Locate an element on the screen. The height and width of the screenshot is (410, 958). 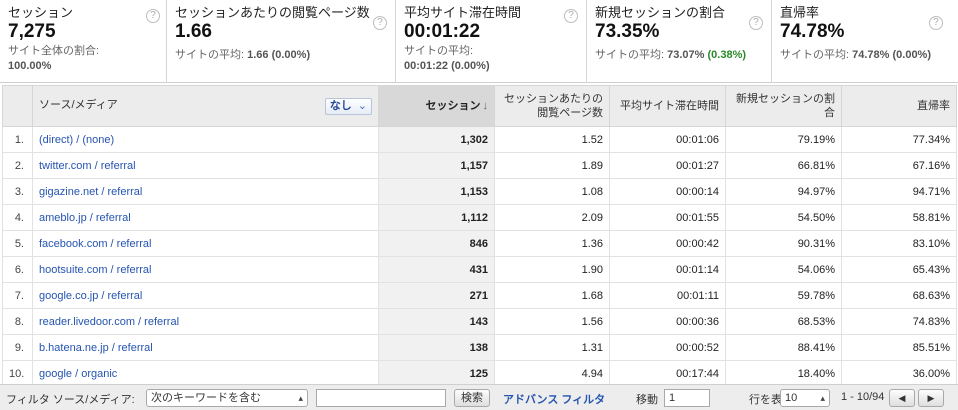
chevron-left-icon: ◀ is located at coordinates (902, 398).